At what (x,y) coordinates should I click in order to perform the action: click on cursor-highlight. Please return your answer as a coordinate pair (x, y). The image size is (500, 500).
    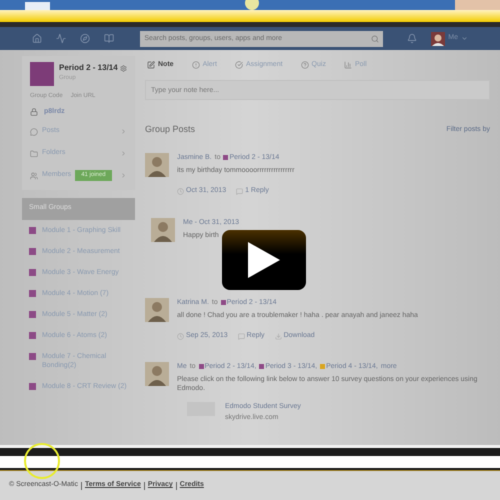
    Looking at the image, I should click on (42, 461).